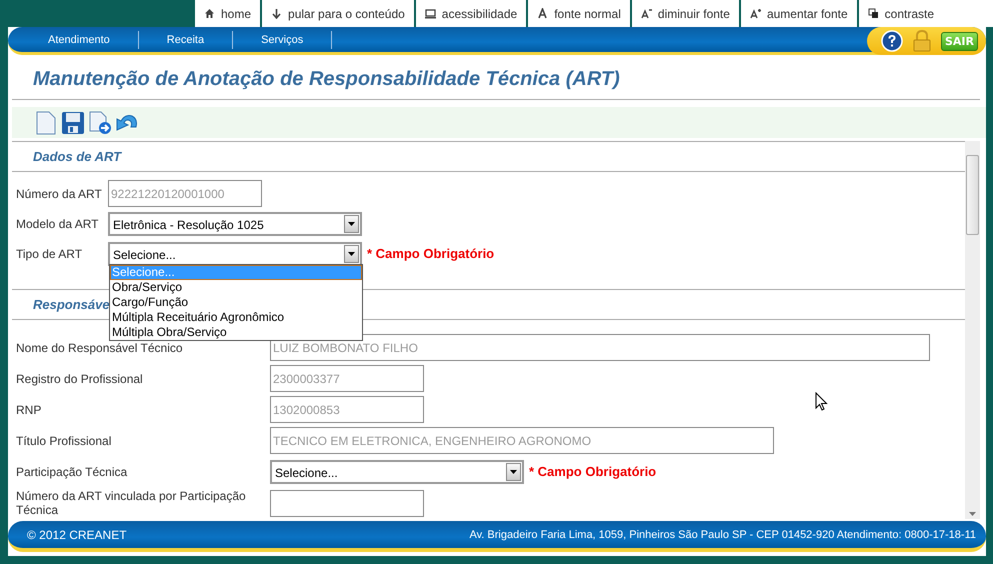  What do you see at coordinates (722, 534) in the screenshot?
I see `address-text: Av. Brigadeiro Faria Lima, 1059, Pinheiros São Paulo SP - CEP 01452-920 Atendimento: 0800-17-18-11` at bounding box center [722, 534].